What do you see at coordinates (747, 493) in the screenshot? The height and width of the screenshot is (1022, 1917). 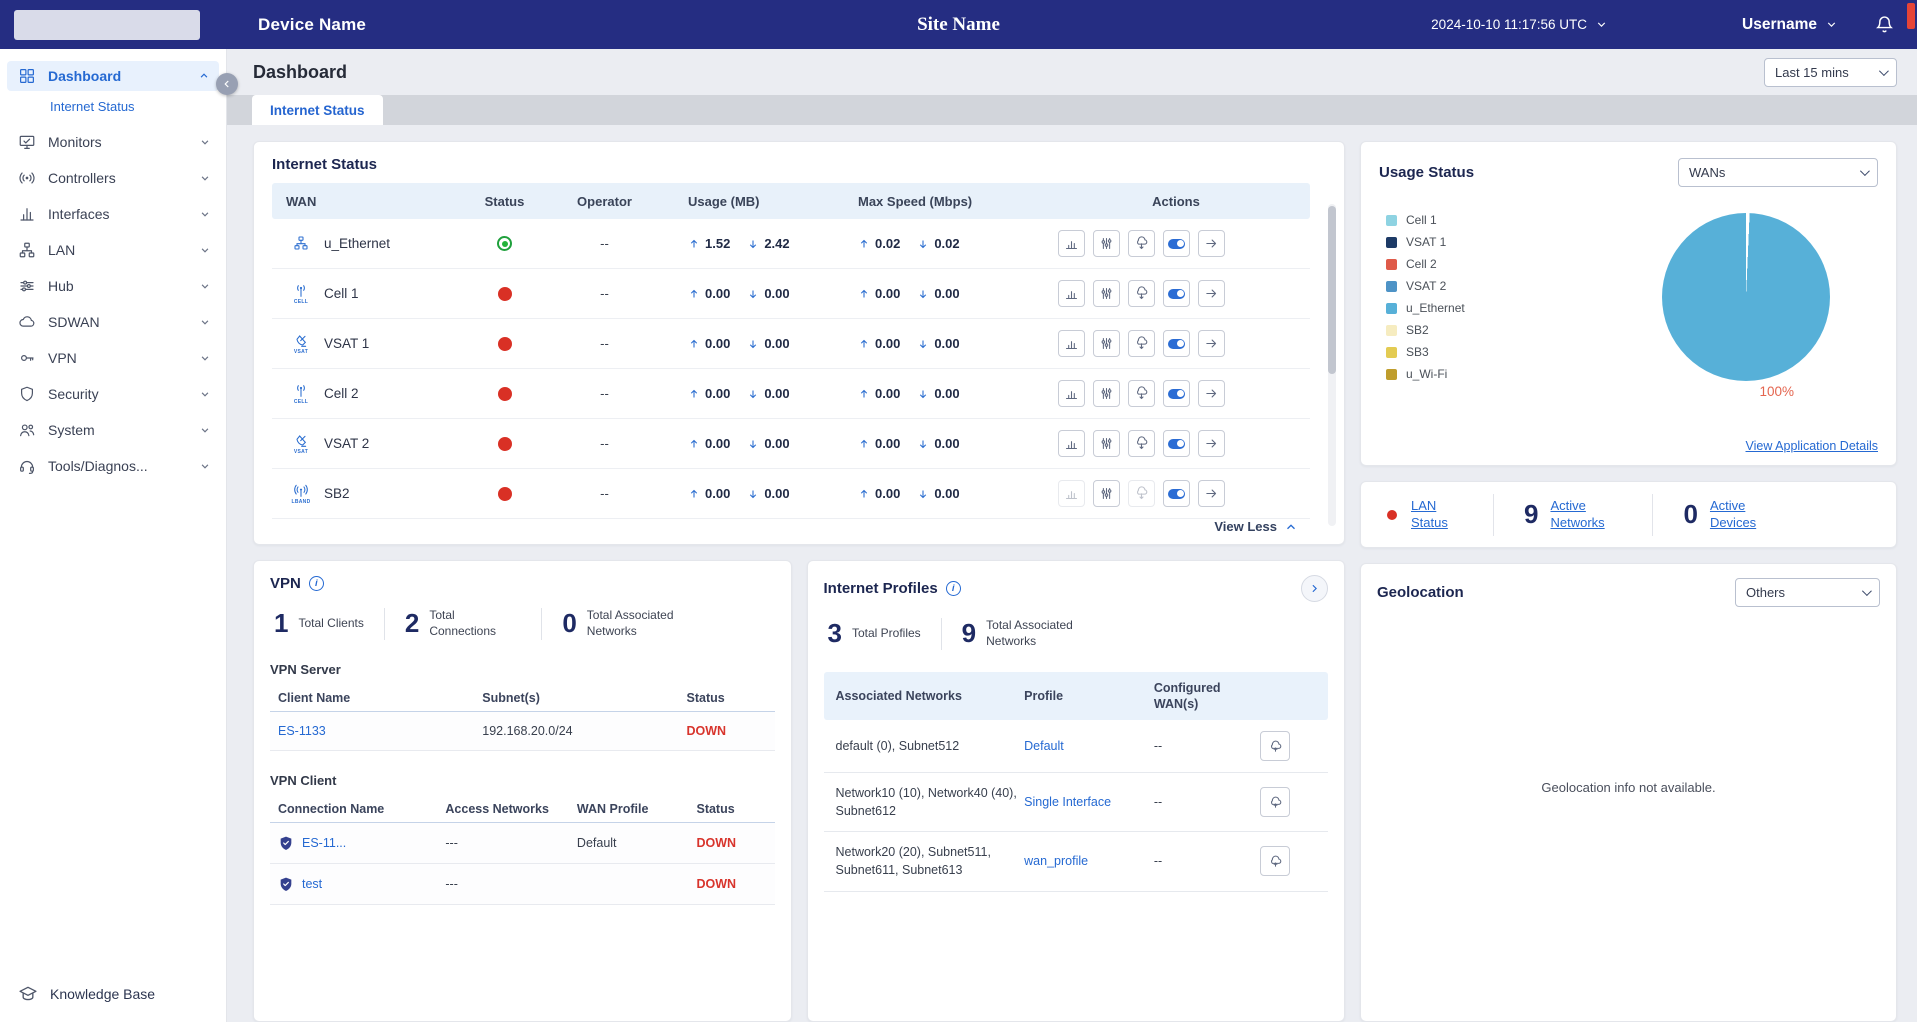 I see `usage-cell: 0.00 0.00` at bounding box center [747, 493].